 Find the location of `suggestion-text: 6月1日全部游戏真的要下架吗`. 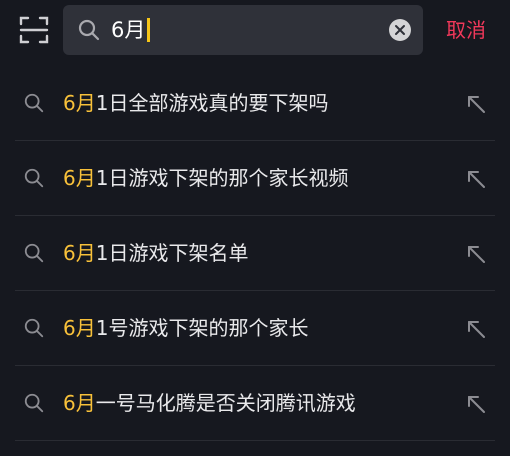

suggestion-text: 6月1日全部游戏真的要下架吗 is located at coordinates (195, 103).